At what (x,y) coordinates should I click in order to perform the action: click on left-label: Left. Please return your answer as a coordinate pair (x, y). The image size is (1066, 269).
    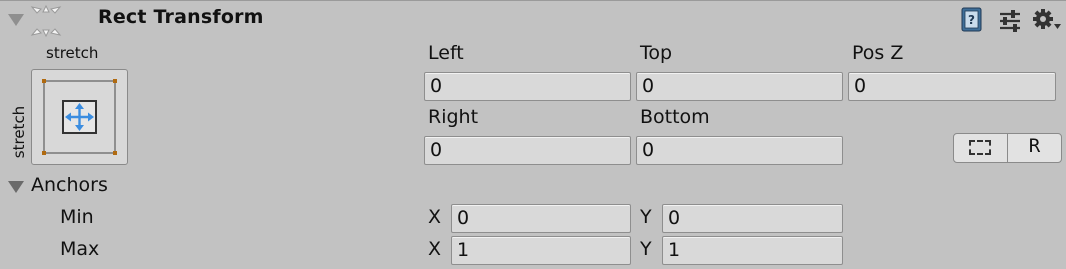
    Looking at the image, I should click on (446, 53).